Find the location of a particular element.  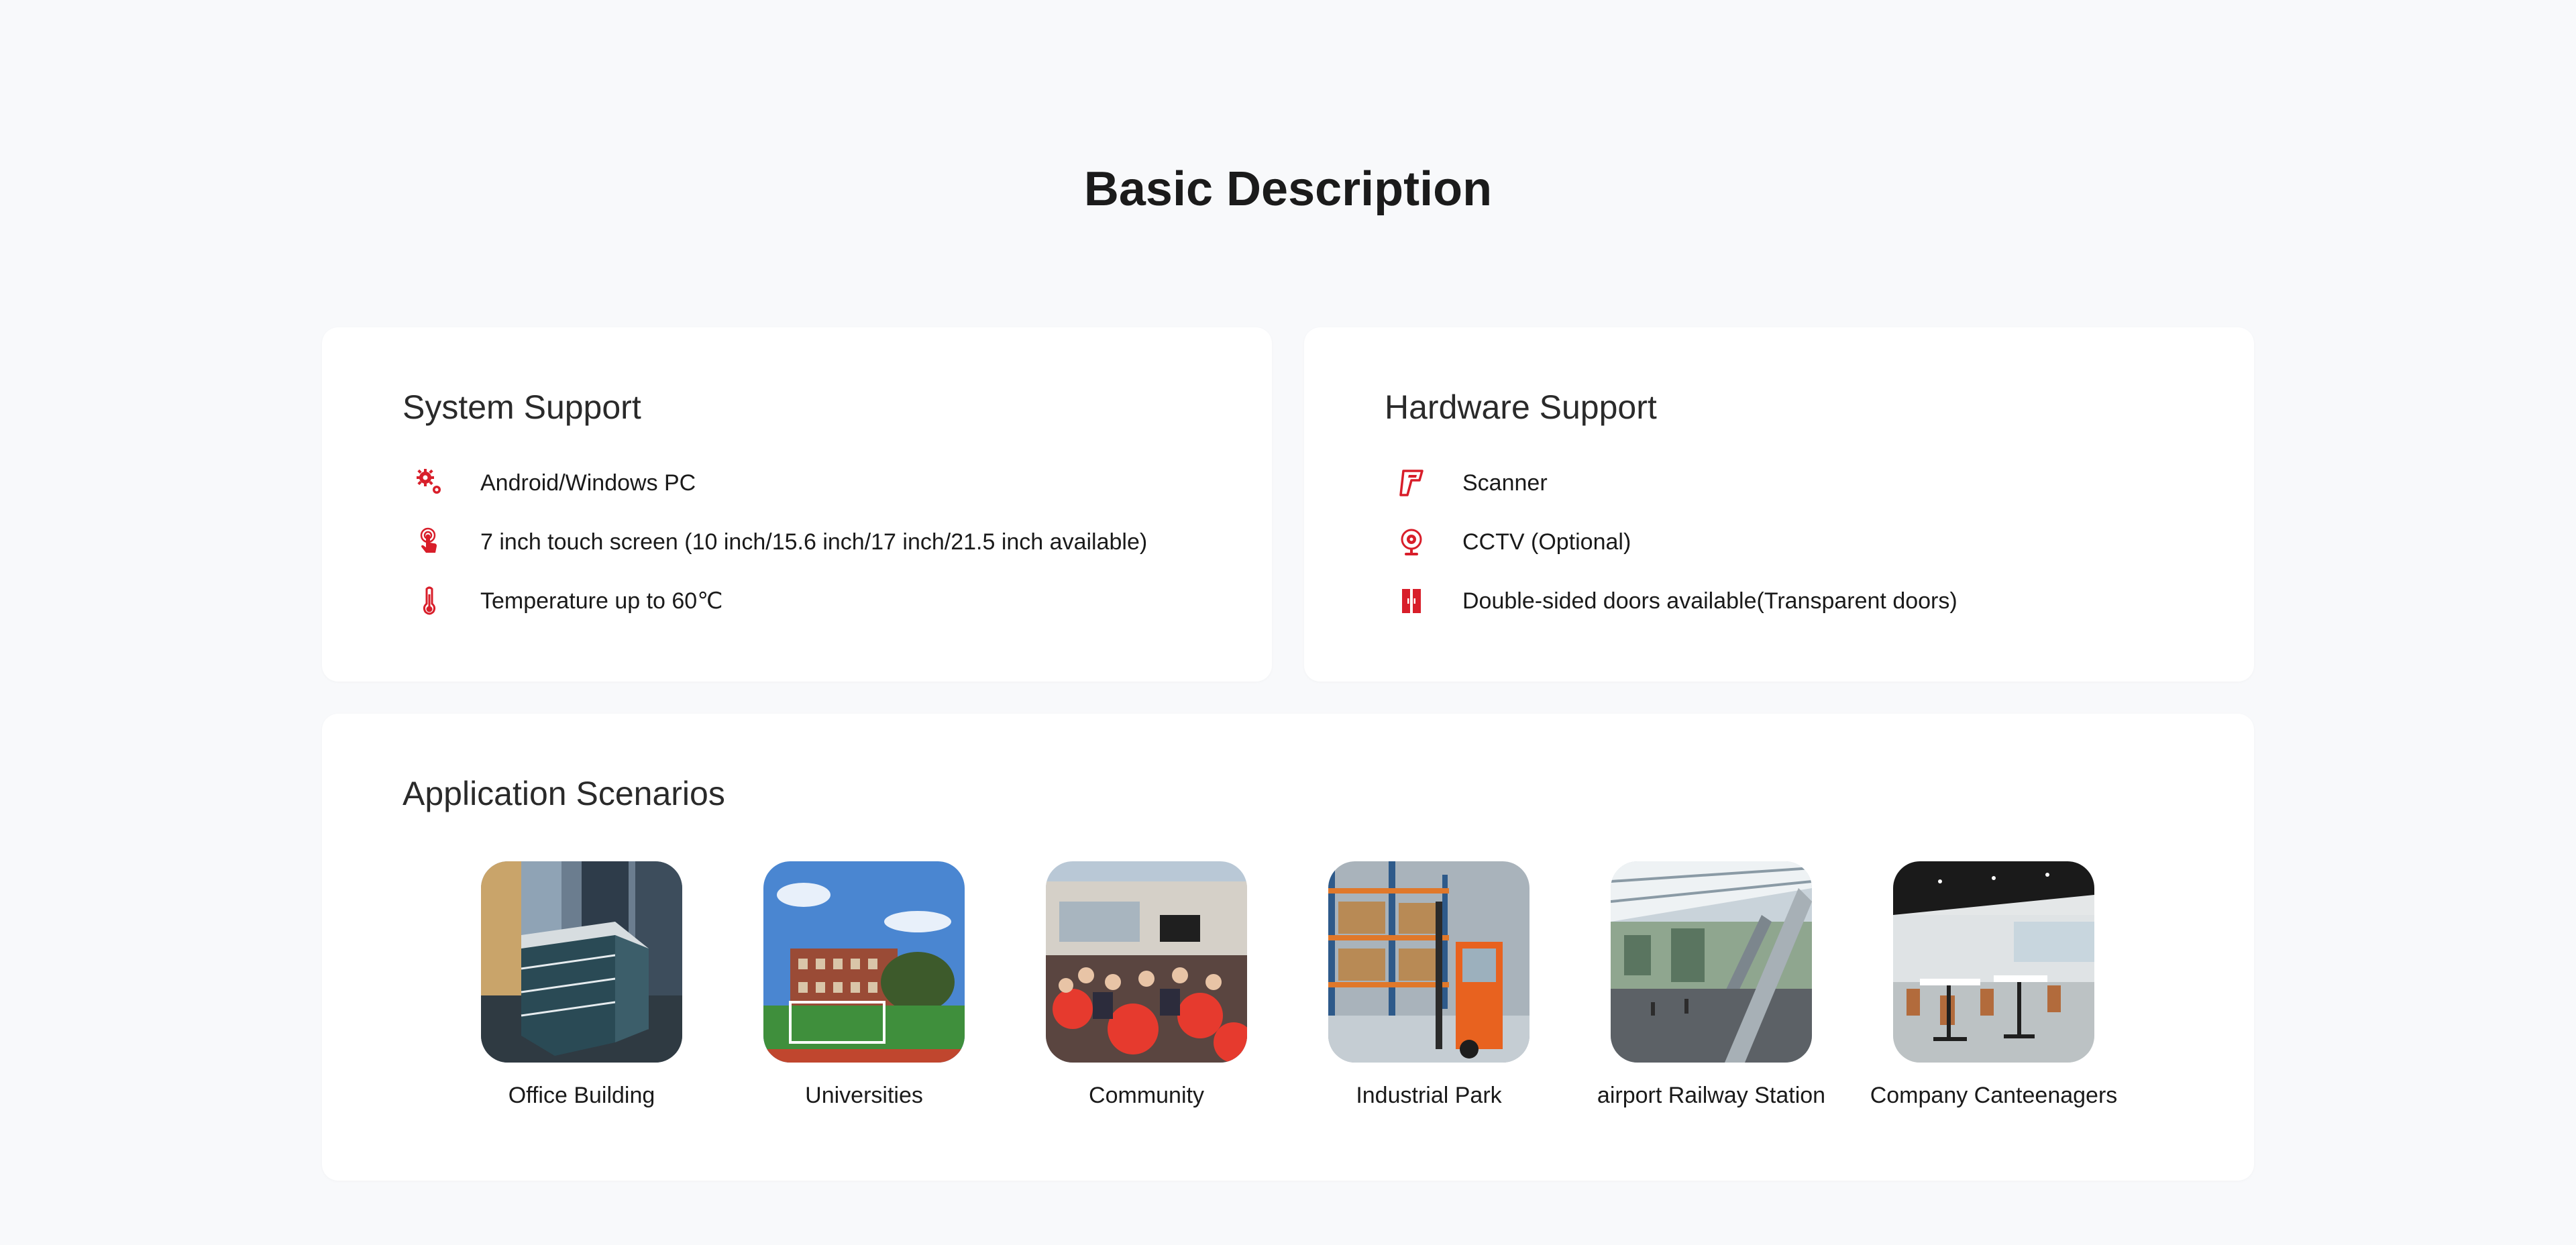

feature-item-scanner: Scanner is located at coordinates (1675, 482).